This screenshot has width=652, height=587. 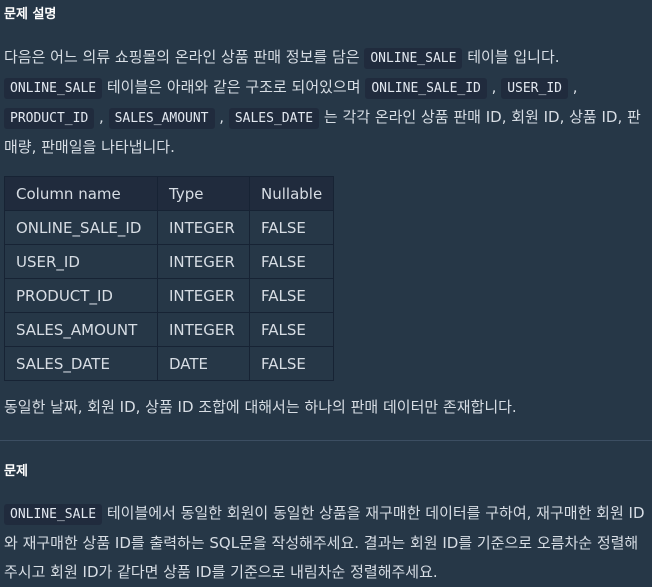 I want to click on table-row: ONLINE_SALE_ID INTEGER FALSE, so click(x=169, y=227).